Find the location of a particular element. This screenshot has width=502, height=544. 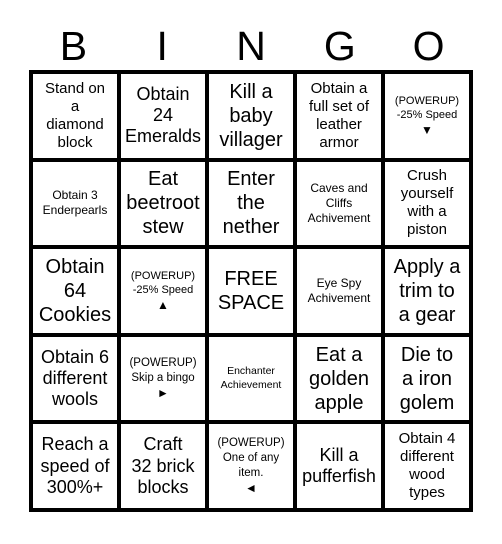

bingo-header: B I N G O is located at coordinates (251, 40).